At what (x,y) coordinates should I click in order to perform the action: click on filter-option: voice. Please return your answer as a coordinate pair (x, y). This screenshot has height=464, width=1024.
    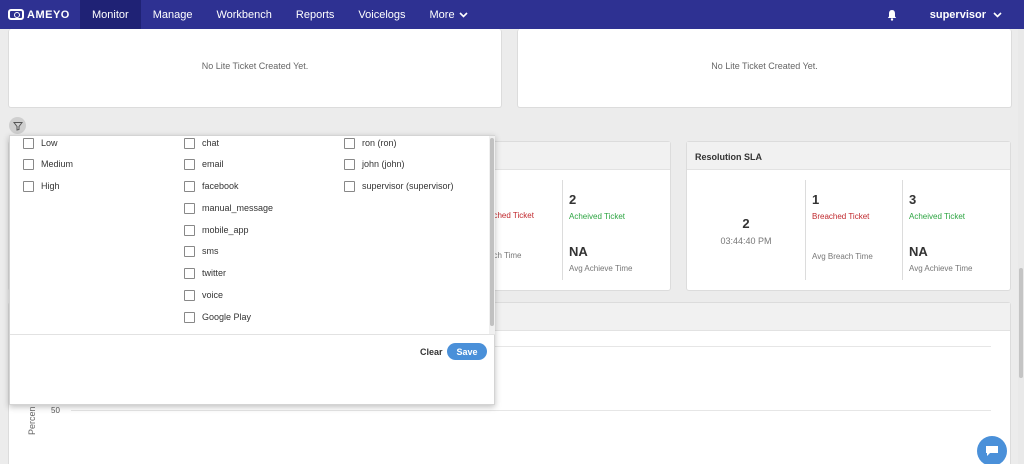
    Looking at the image, I should click on (203, 295).